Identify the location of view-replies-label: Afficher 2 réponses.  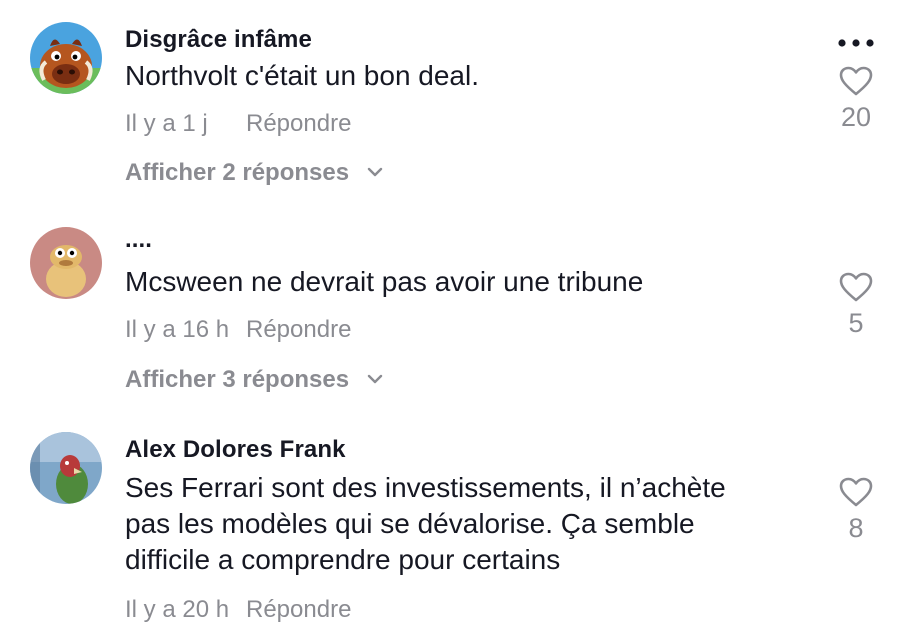
(237, 172).